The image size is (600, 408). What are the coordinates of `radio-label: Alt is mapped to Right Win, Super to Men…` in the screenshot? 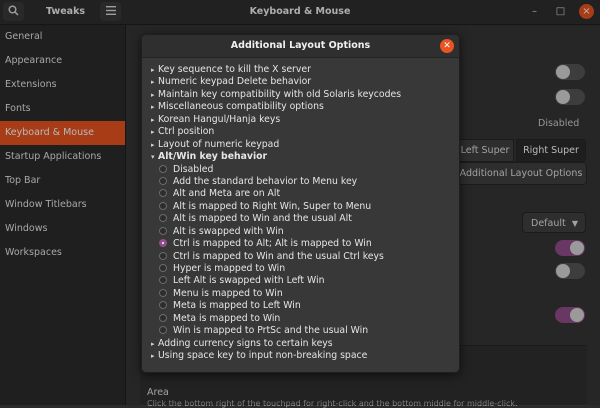 It's located at (272, 206).